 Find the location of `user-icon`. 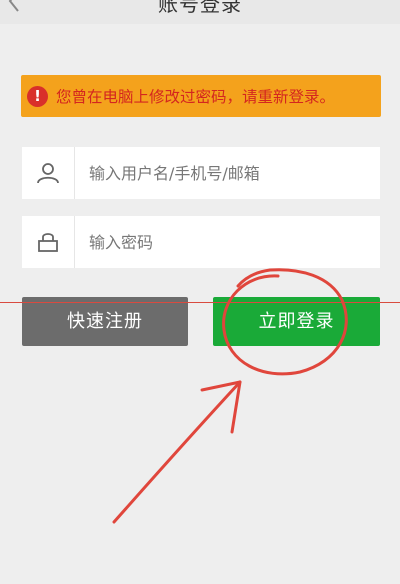

user-icon is located at coordinates (48, 173).